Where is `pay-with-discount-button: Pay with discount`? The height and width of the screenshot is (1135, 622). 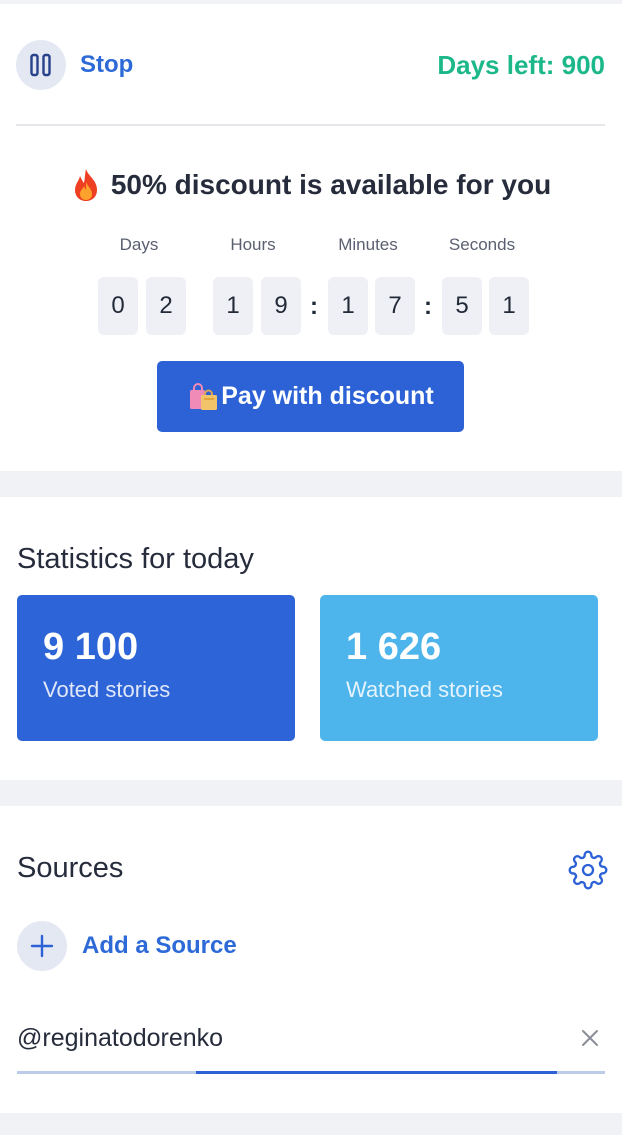
pay-with-discount-button: Pay with discount is located at coordinates (310, 396).